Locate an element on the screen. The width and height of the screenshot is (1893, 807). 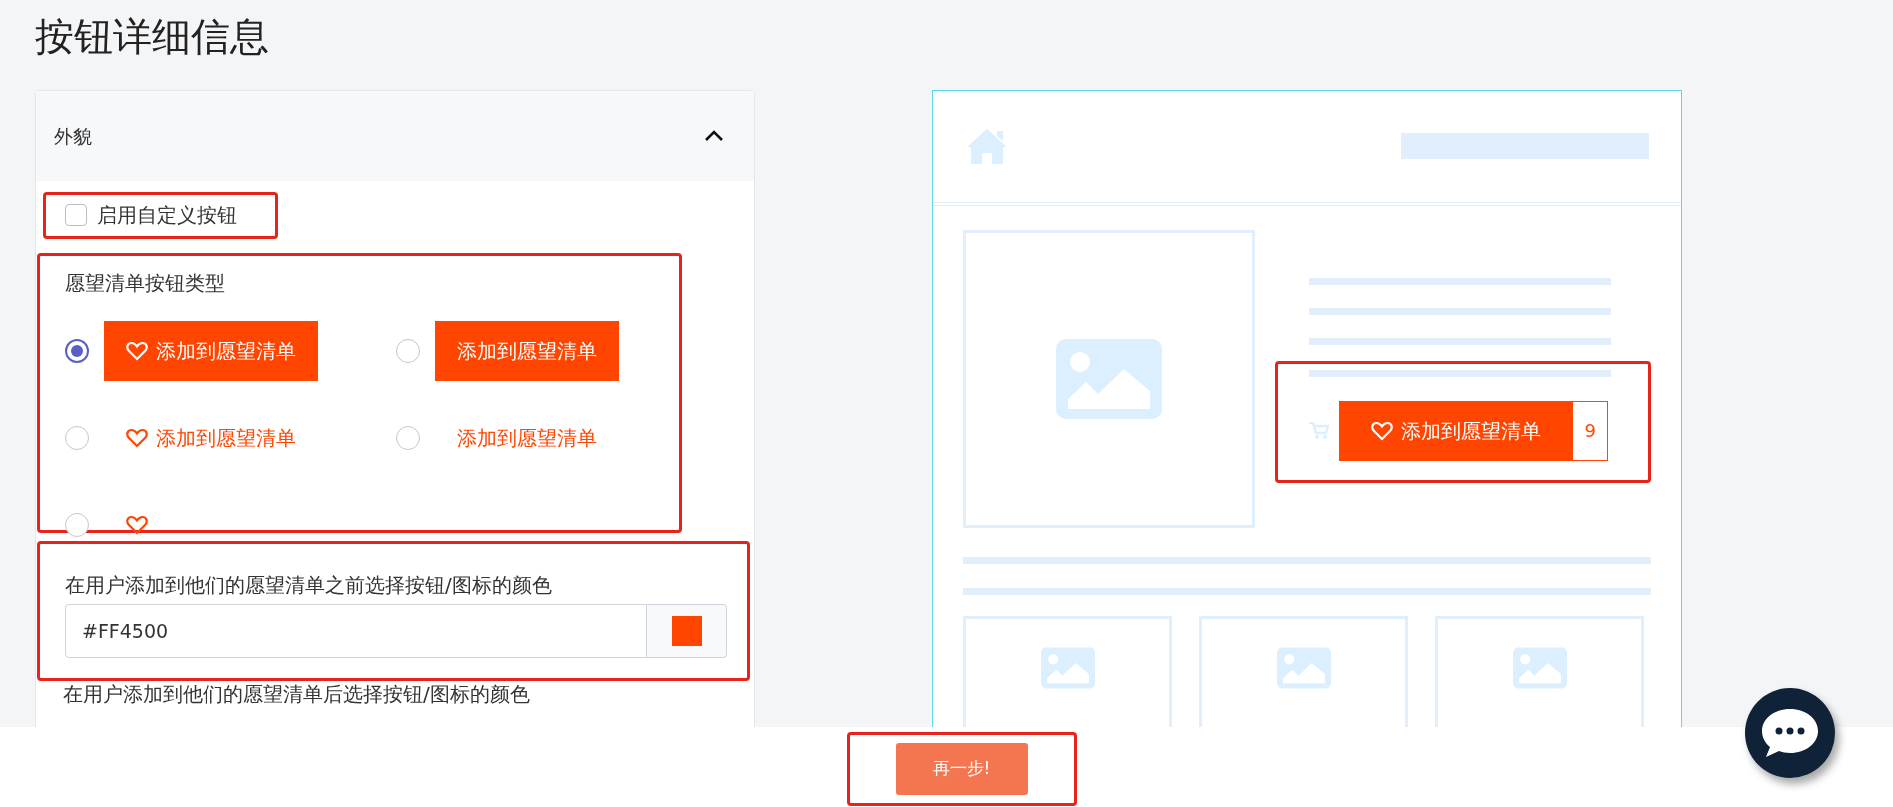
cart-icon is located at coordinates (1319, 430).